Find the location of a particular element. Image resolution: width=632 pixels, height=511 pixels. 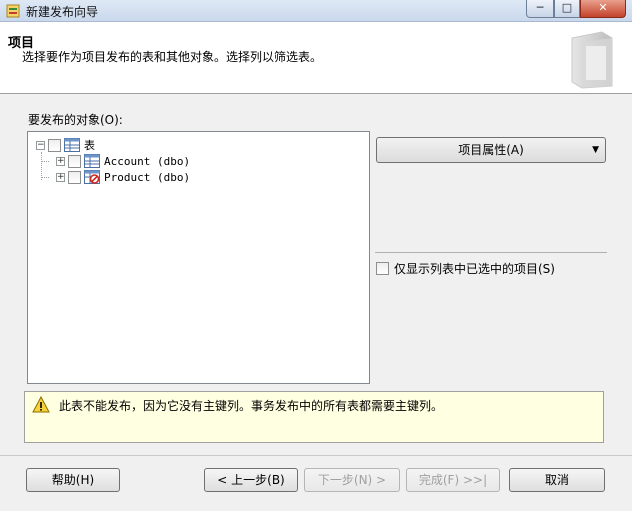

publication-graphic-icon is located at coordinates (592, 60).